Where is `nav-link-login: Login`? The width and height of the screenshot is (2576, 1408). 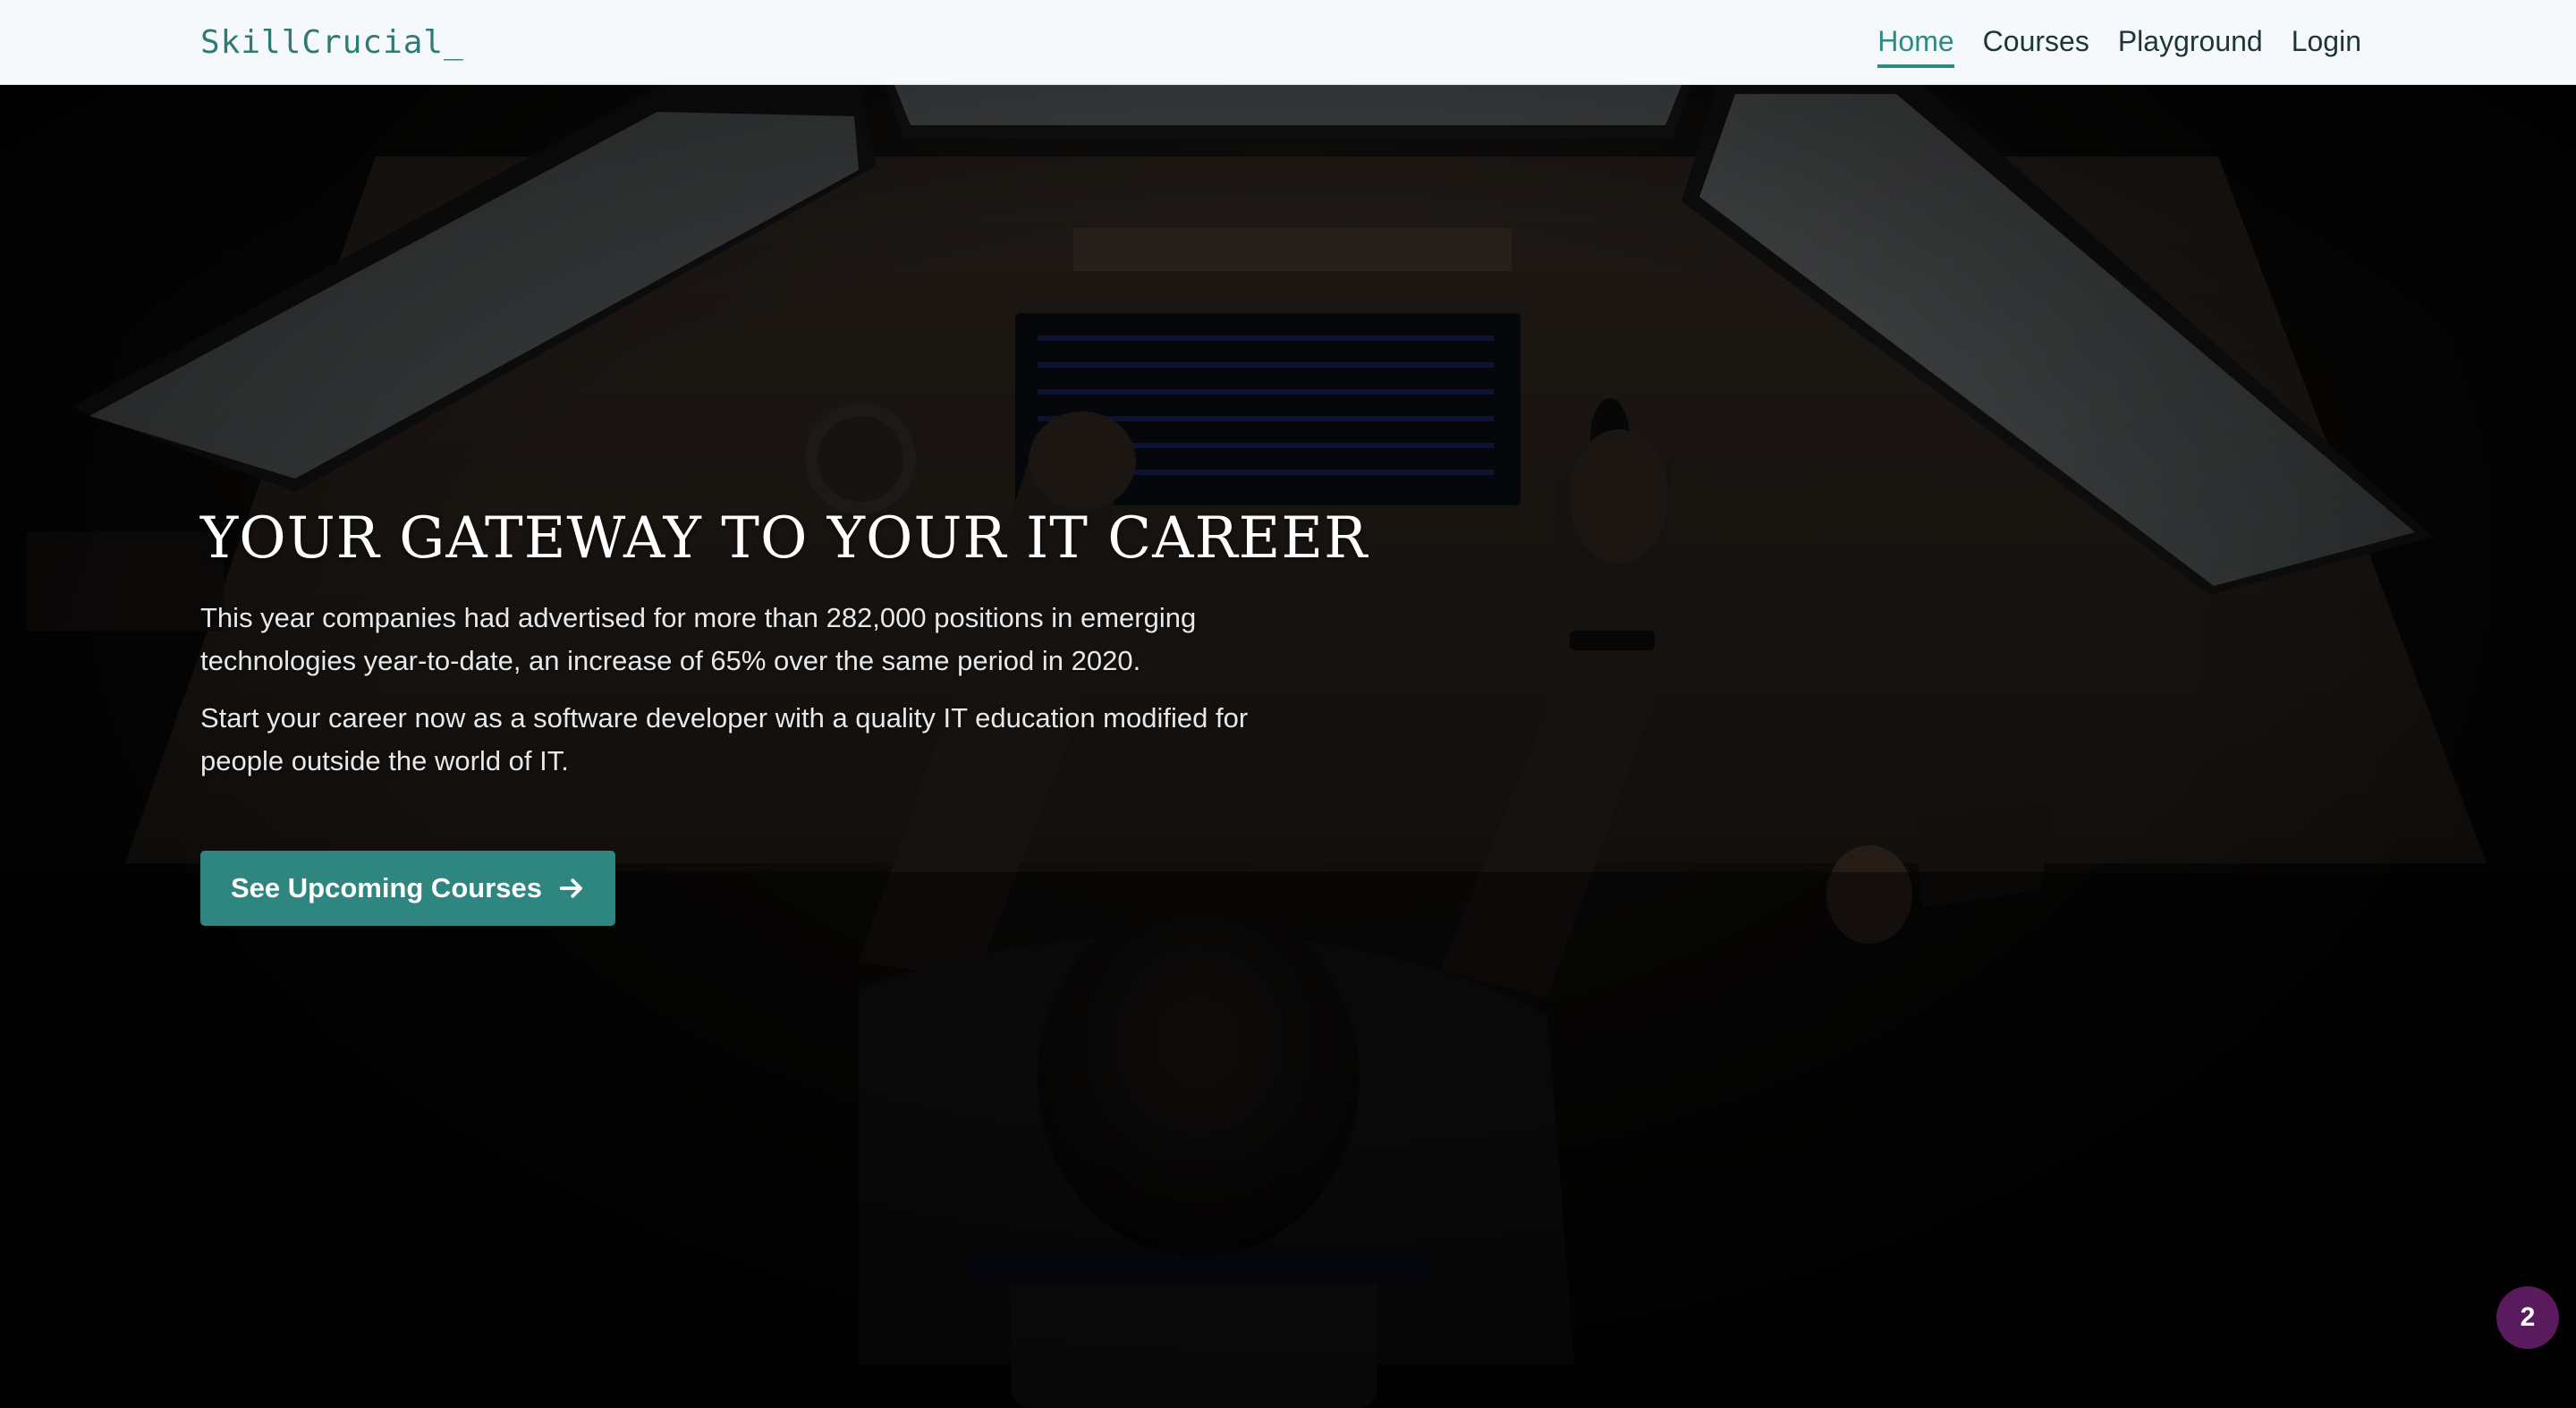
nav-link-login: Login is located at coordinates (2326, 44).